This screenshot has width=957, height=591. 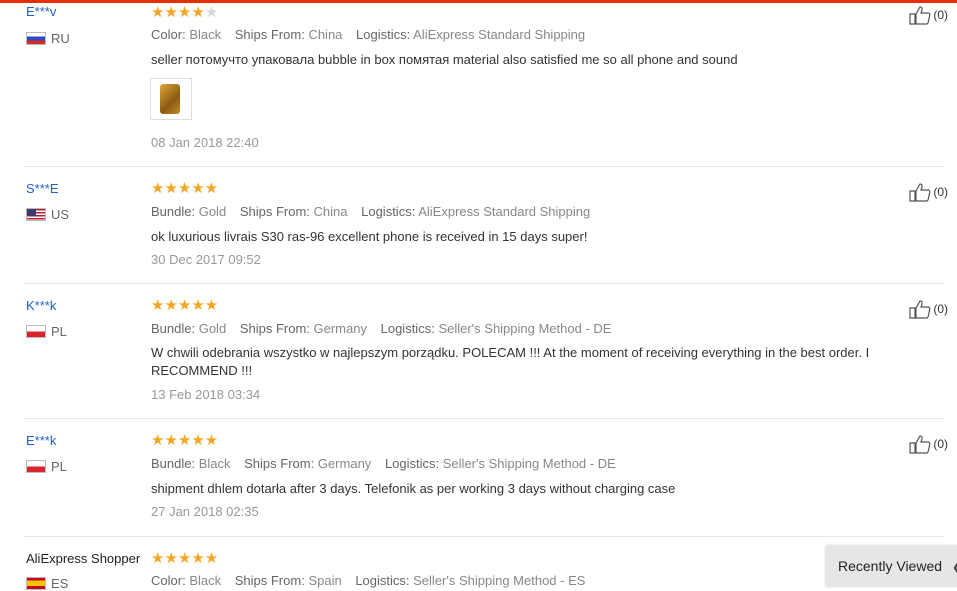 What do you see at coordinates (205, 511) in the screenshot?
I see `review-date: 27 Jan 2018 02:35` at bounding box center [205, 511].